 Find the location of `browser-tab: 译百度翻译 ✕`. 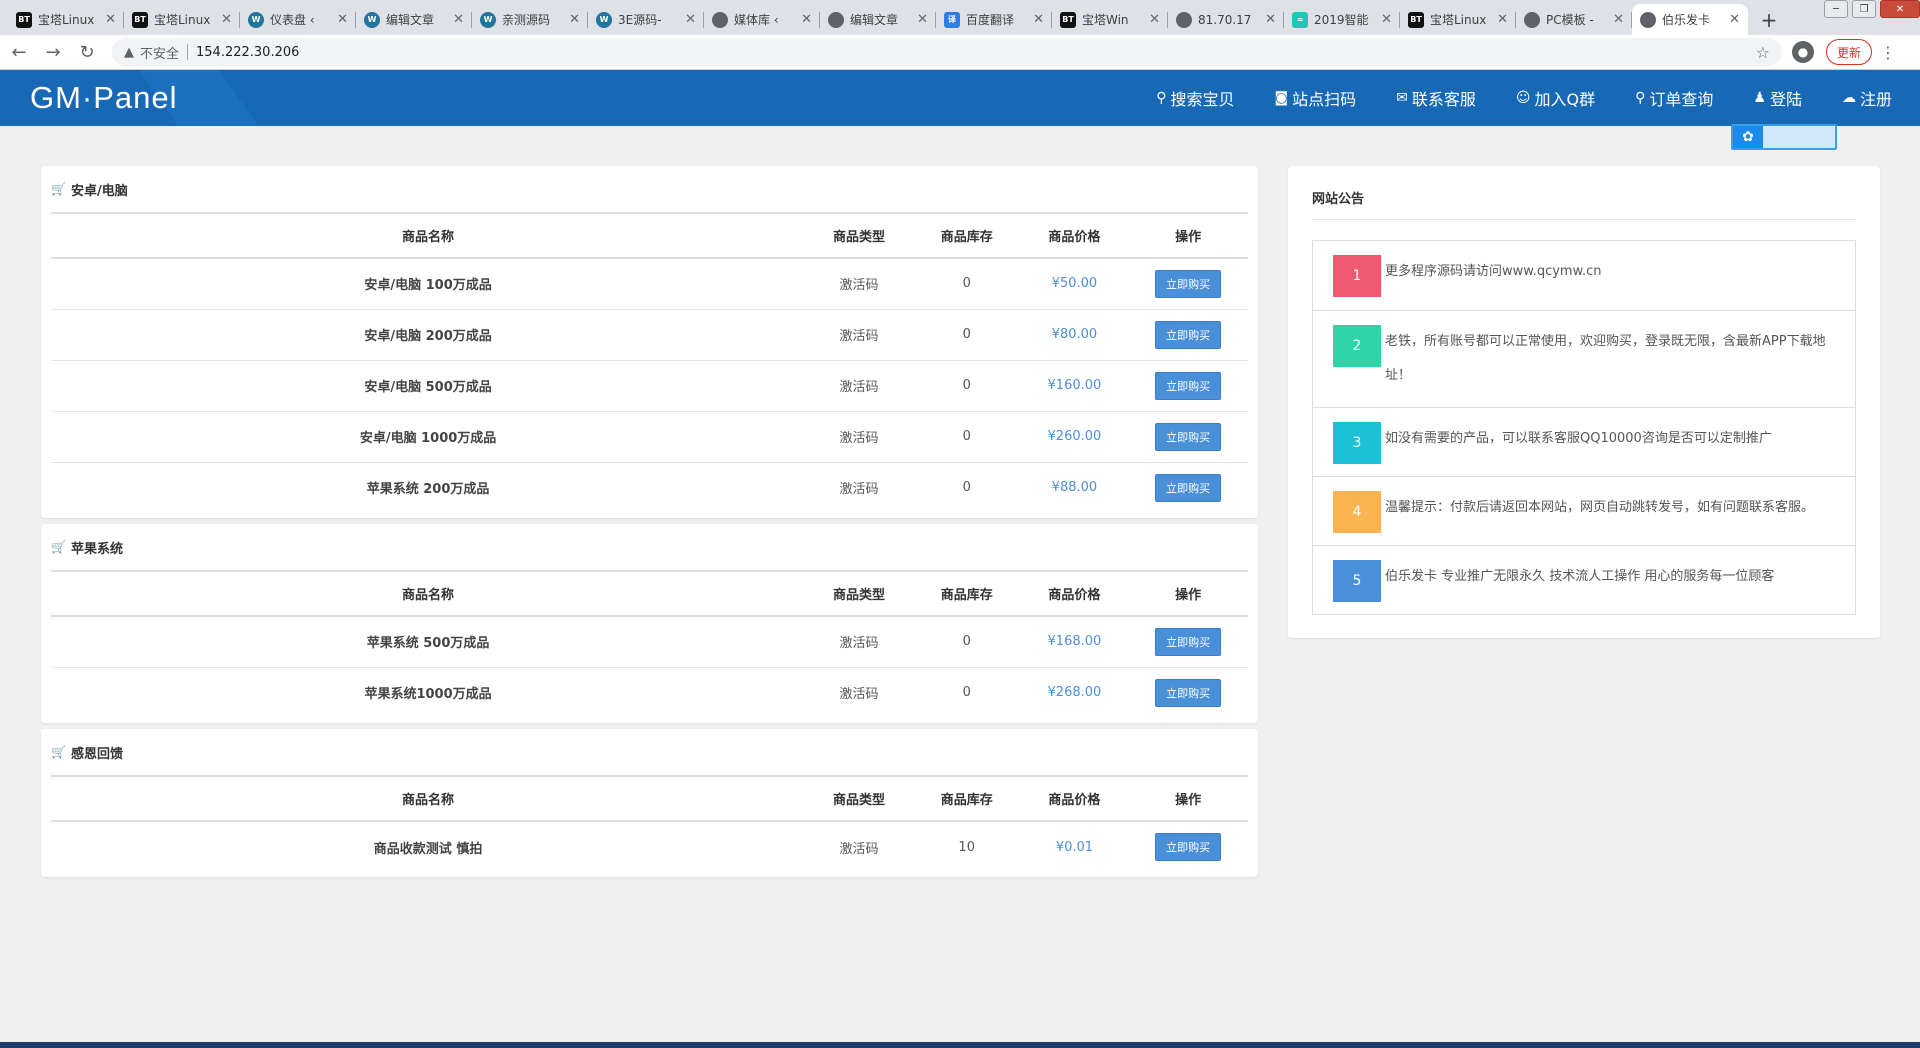

browser-tab: 译百度翻译 ✕ is located at coordinates (994, 19).